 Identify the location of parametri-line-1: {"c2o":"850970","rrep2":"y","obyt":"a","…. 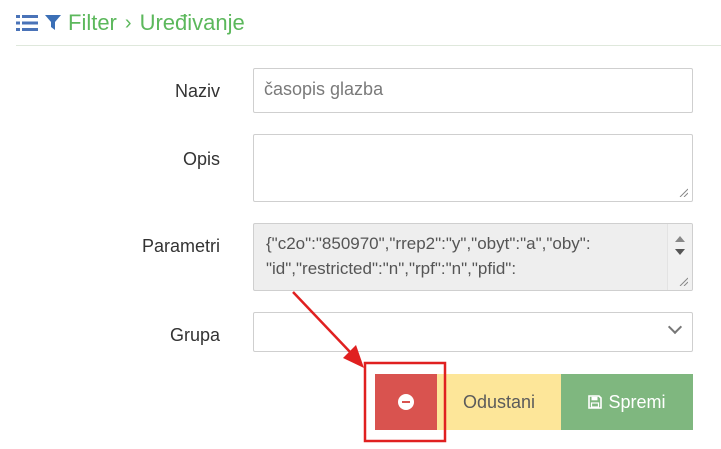
(428, 243).